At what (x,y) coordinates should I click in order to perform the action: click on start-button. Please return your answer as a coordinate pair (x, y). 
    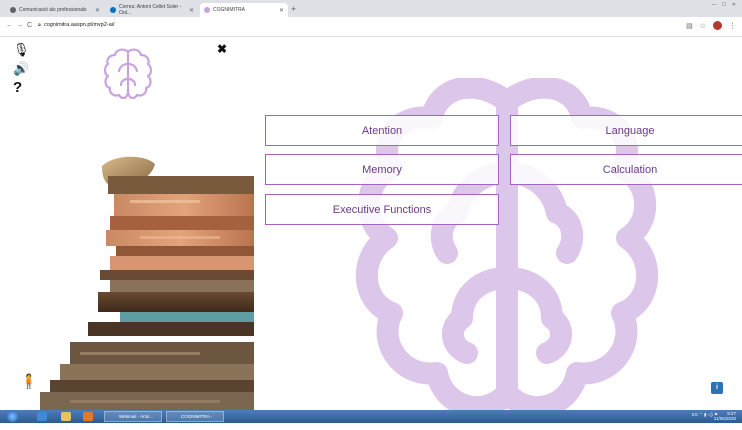
    Looking at the image, I should click on (12, 416).